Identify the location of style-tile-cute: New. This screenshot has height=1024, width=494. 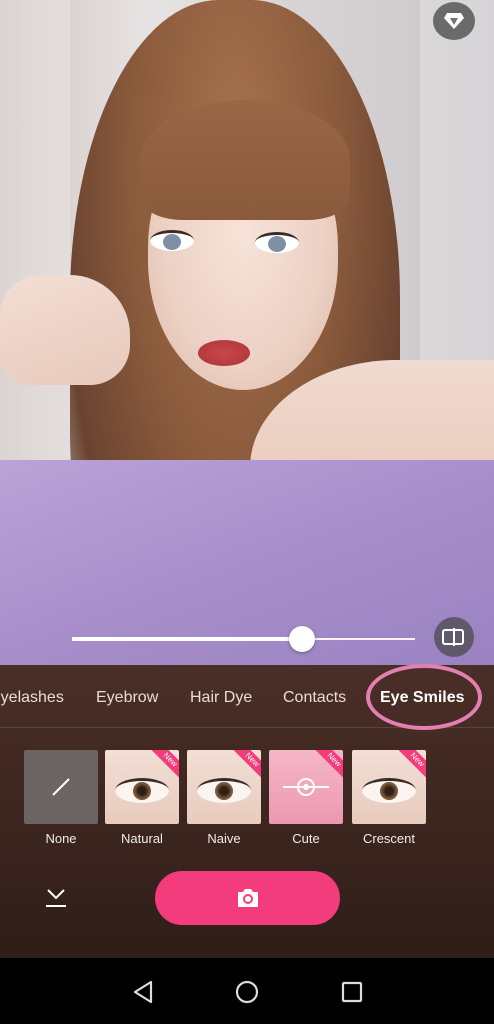
(306, 787).